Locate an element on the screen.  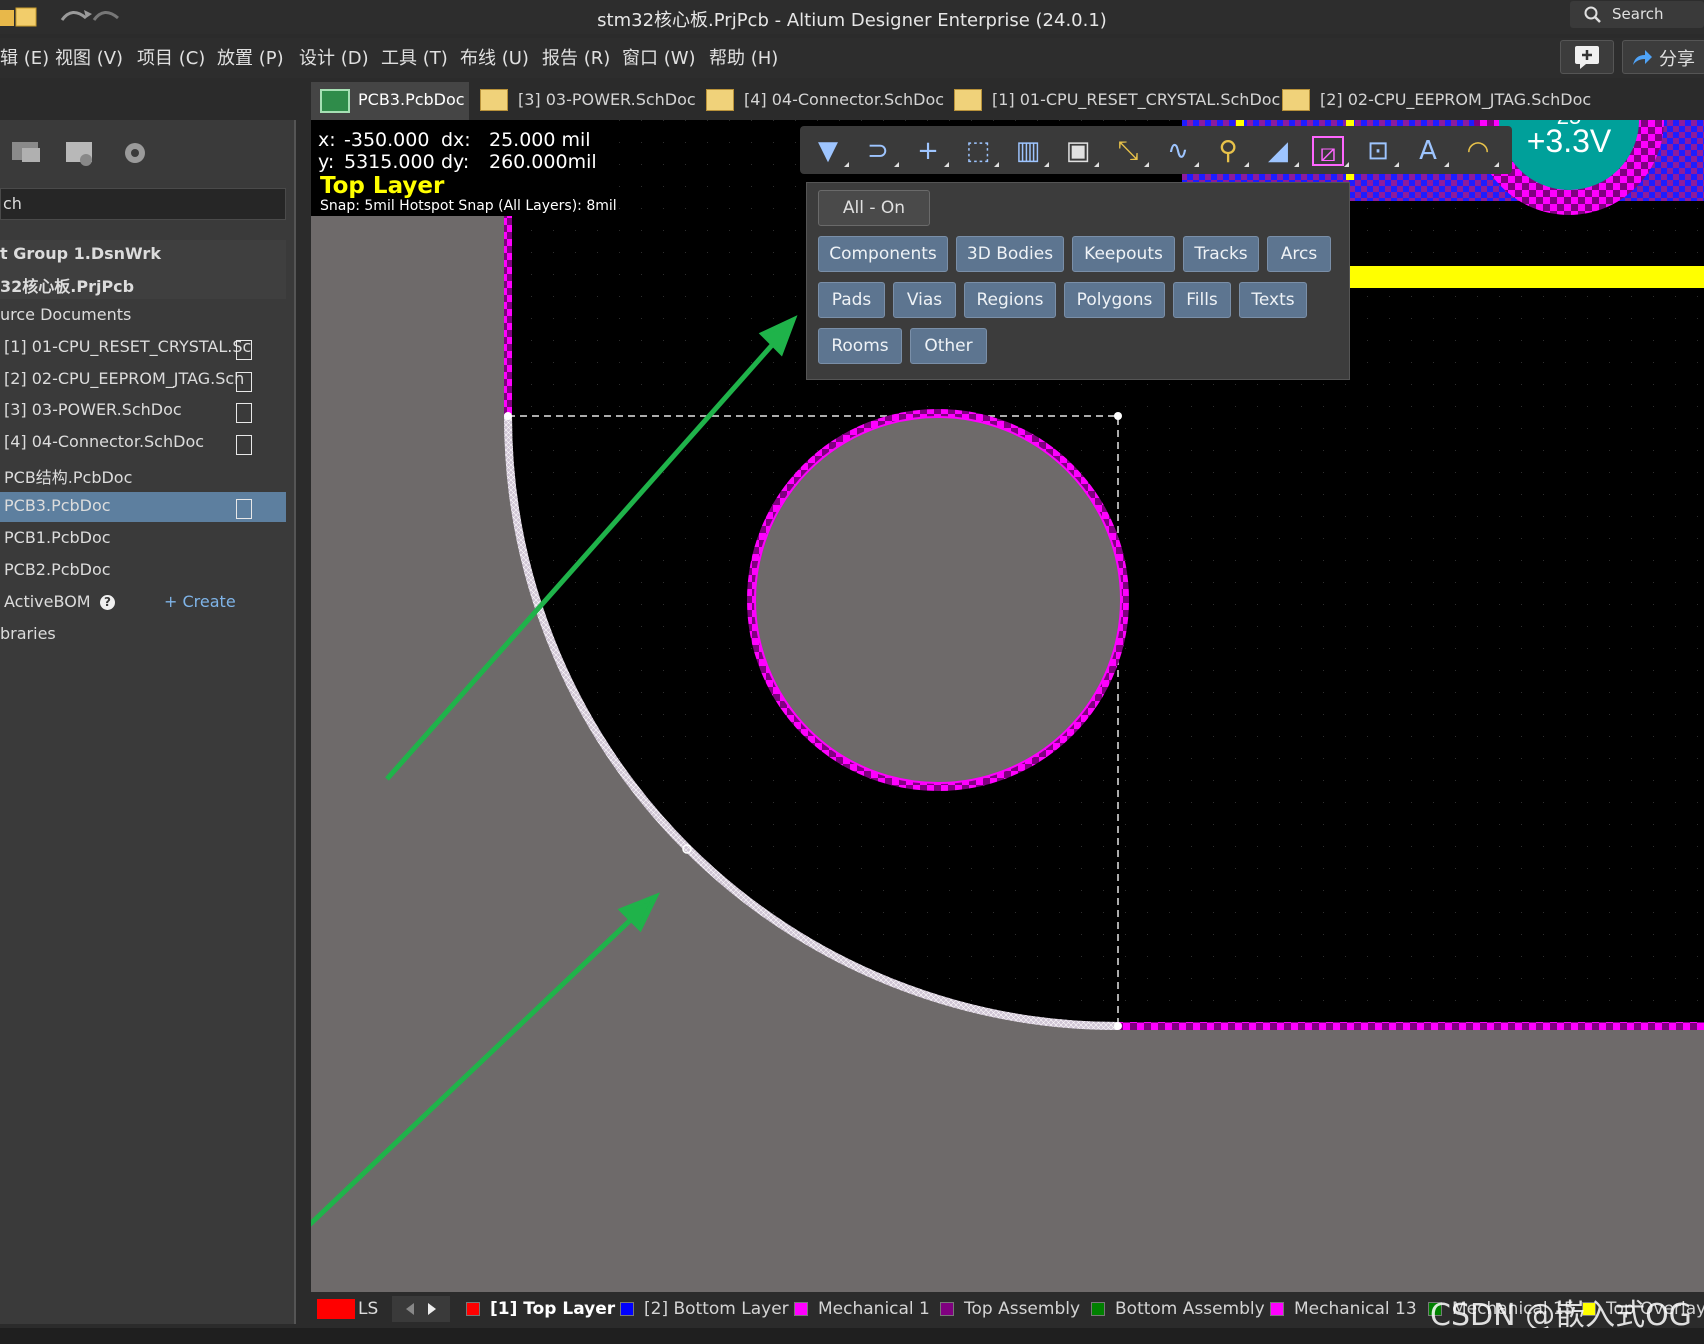
tree-item: ActiveBOM? + Create is located at coordinates (143, 603).